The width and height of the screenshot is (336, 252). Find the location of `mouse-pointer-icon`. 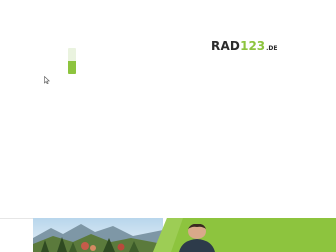

mouse-pointer-icon is located at coordinates (47, 80).